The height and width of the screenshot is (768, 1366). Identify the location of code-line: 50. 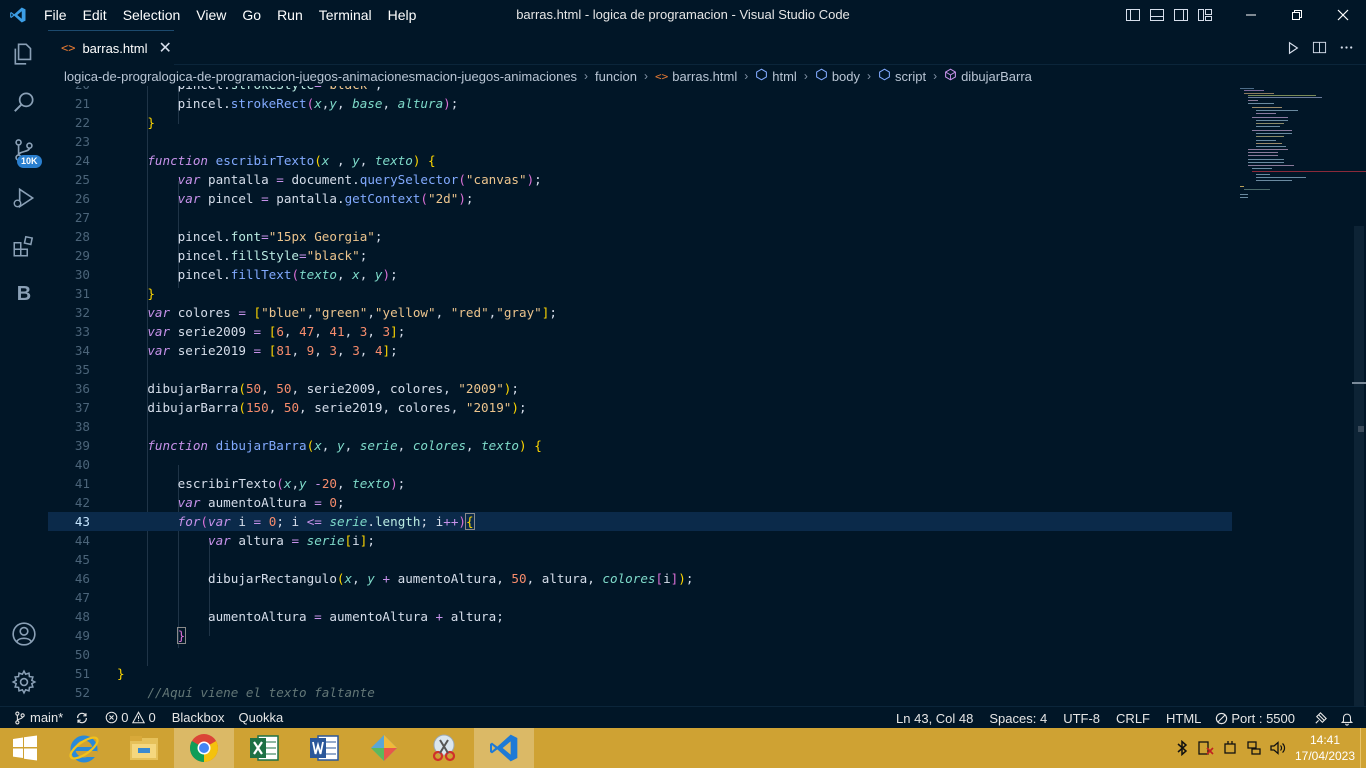
(82, 654).